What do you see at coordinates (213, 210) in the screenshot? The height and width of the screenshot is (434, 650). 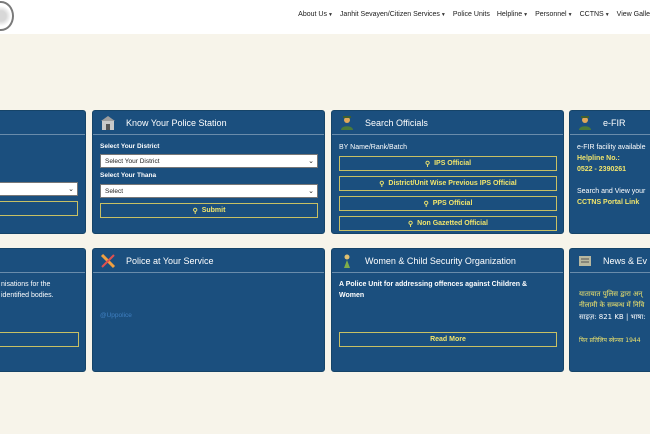 I see `button-label: Submit` at bounding box center [213, 210].